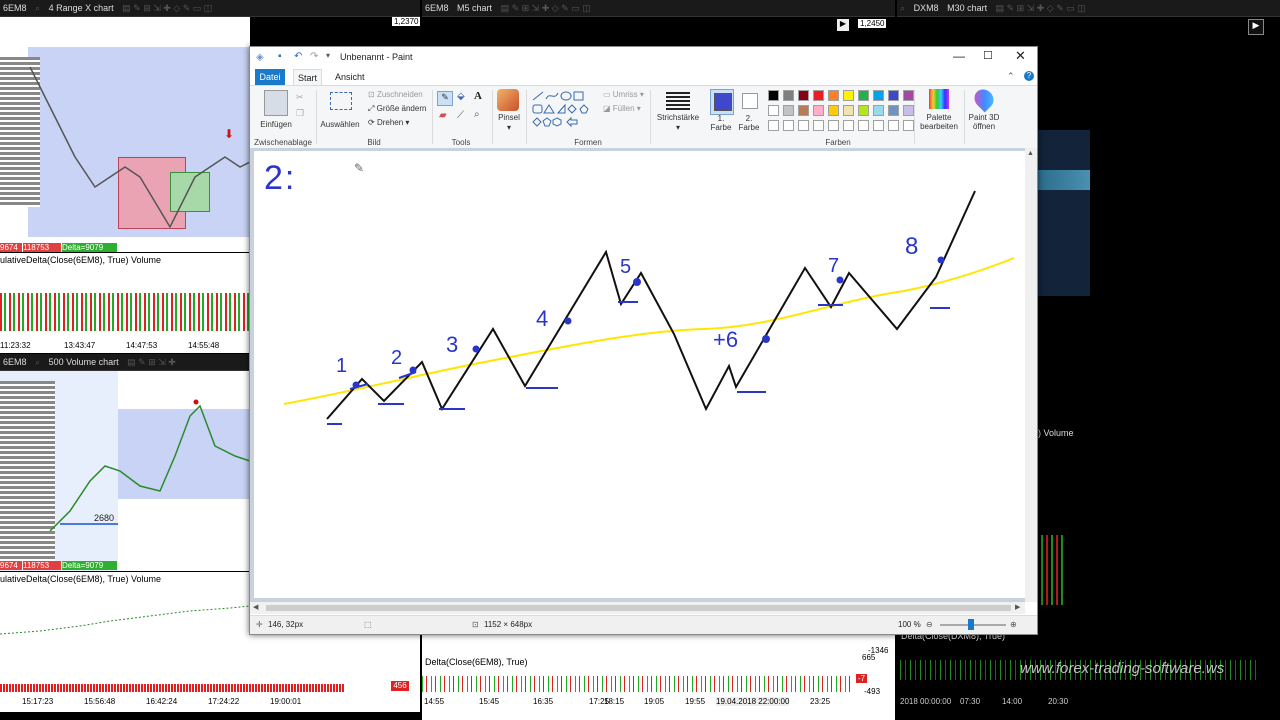 The width and height of the screenshot is (1280, 720). Describe the element at coordinates (474, 8) in the screenshot. I see `chart-type: M5 chart` at that location.